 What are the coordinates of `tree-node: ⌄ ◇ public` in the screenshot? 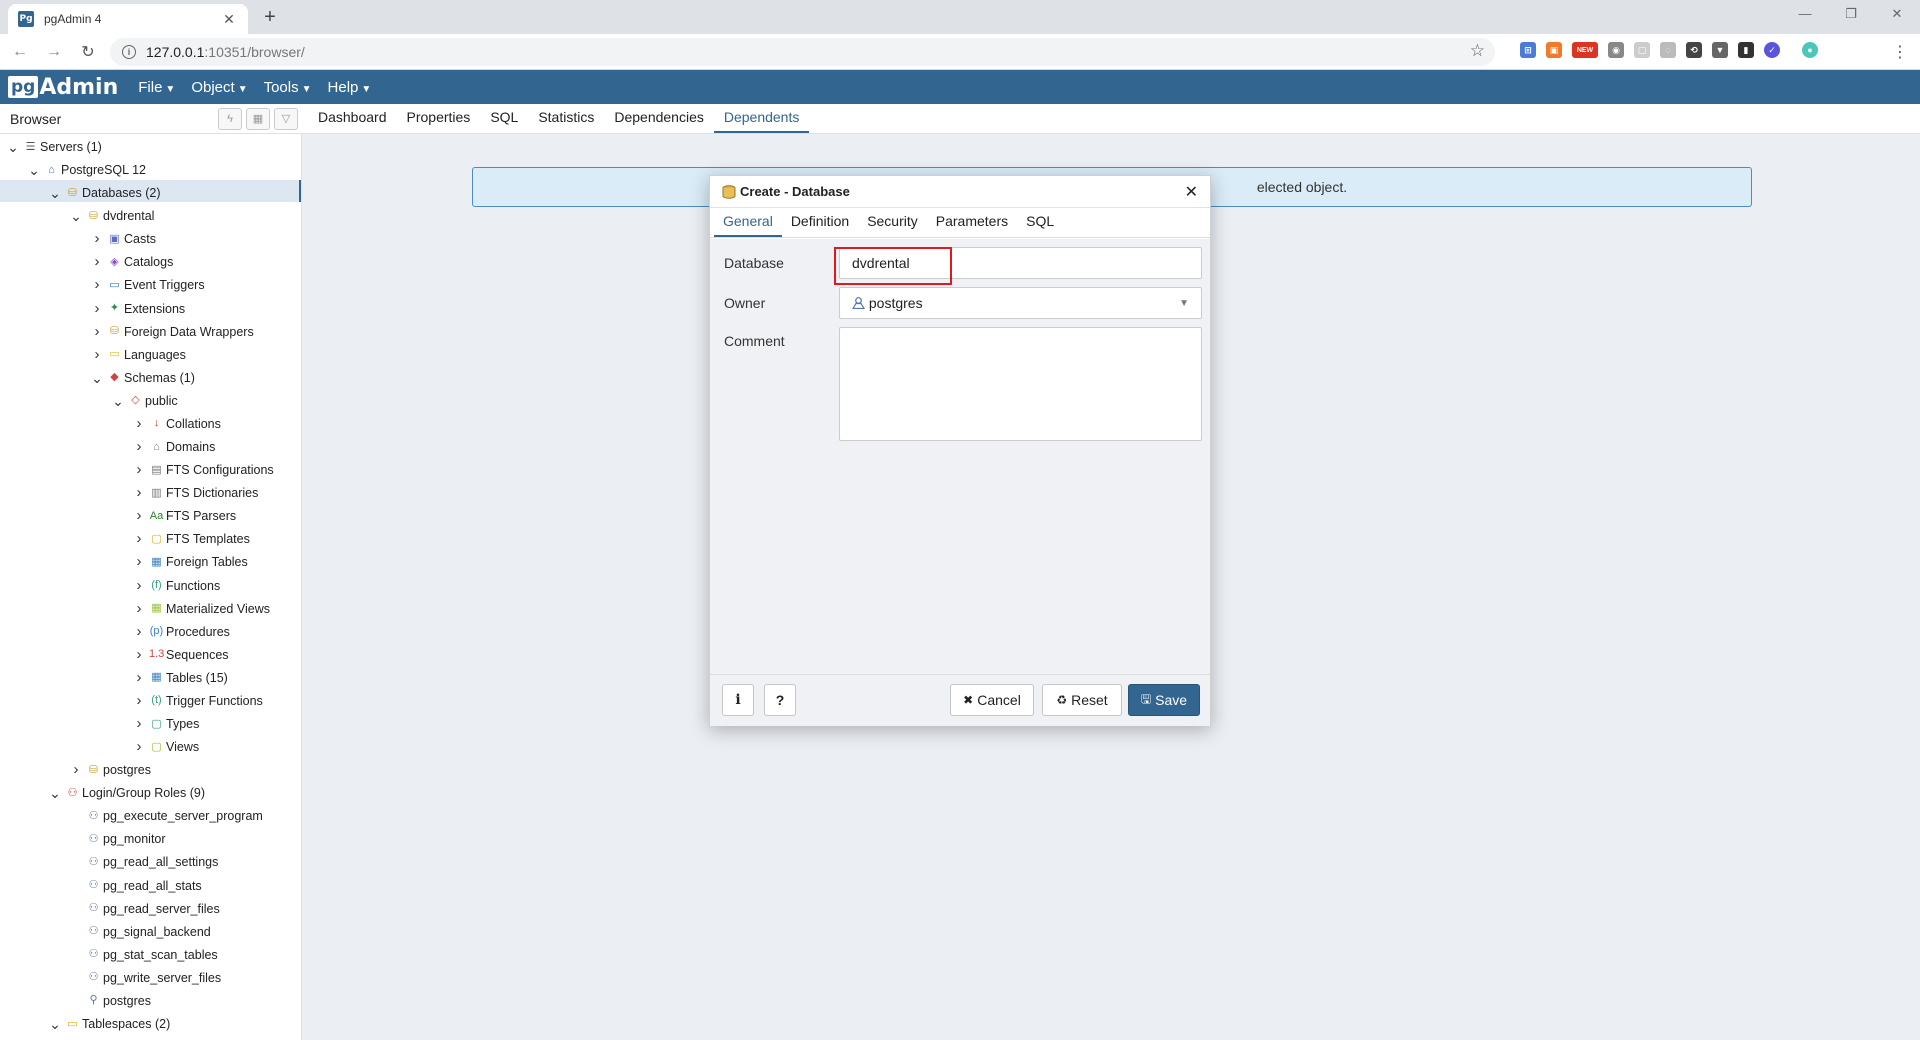 It's located at (144, 401).